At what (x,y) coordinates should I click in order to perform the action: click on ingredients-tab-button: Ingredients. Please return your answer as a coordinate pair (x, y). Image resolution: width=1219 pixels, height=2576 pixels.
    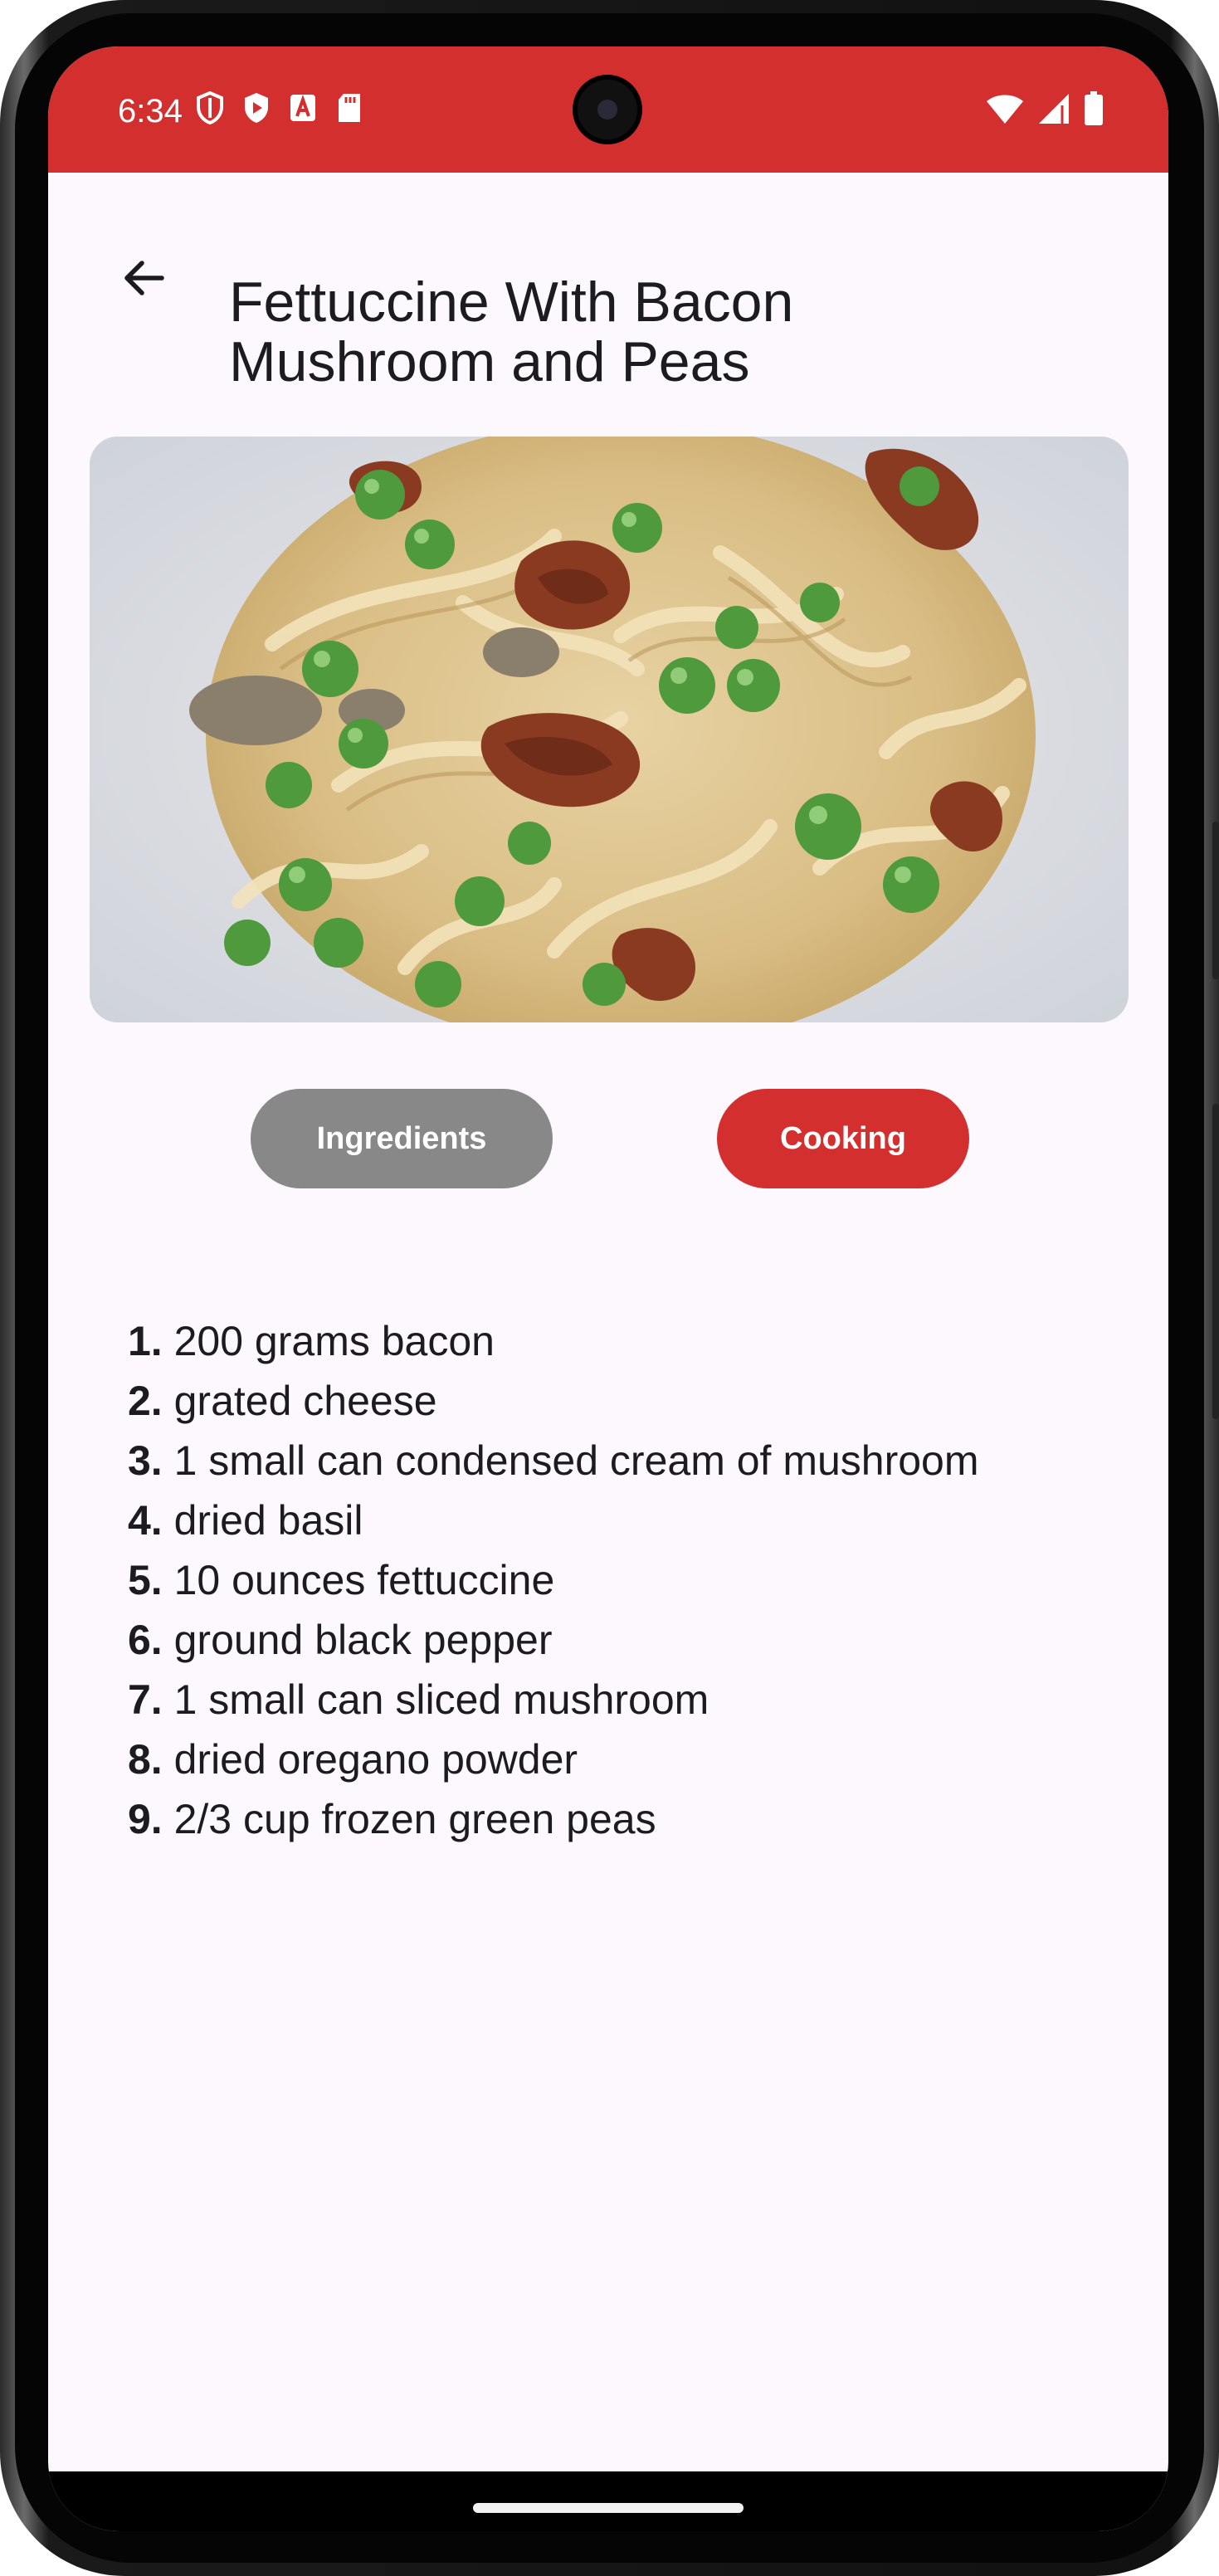
    Looking at the image, I should click on (402, 1138).